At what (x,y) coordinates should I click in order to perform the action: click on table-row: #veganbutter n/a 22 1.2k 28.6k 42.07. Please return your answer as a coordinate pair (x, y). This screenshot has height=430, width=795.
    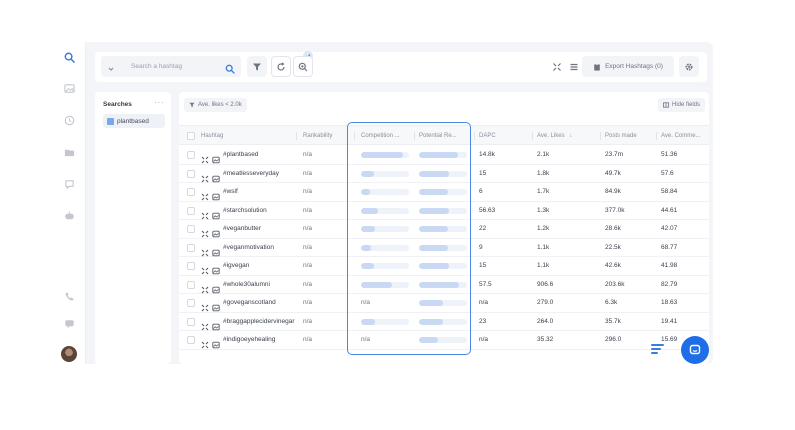
    Looking at the image, I should click on (444, 229).